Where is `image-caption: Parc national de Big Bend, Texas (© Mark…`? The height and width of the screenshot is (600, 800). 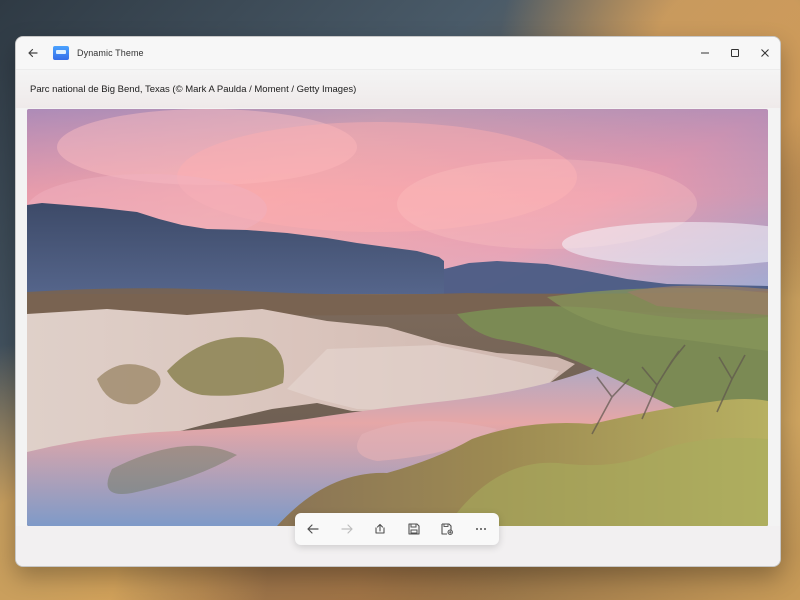
image-caption: Parc national de Big Bend, Texas (© Mark… is located at coordinates (193, 89).